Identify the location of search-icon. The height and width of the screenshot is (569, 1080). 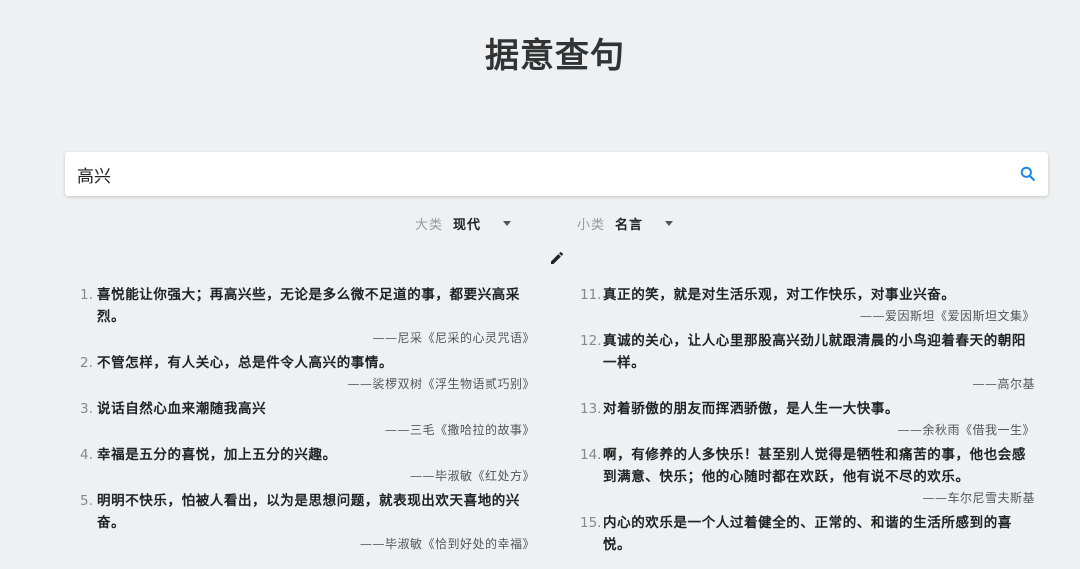
(1028, 174).